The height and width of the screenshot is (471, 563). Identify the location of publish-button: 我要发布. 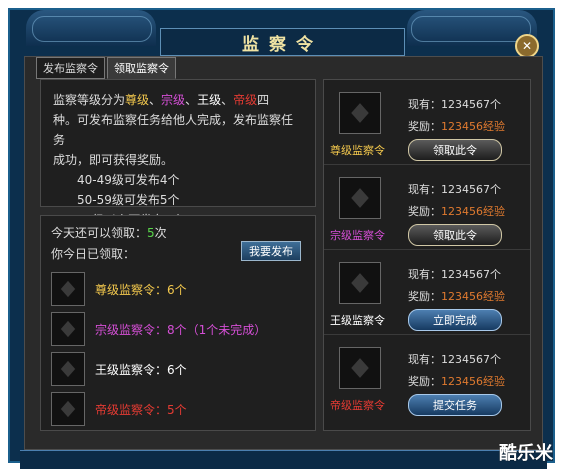
(271, 251).